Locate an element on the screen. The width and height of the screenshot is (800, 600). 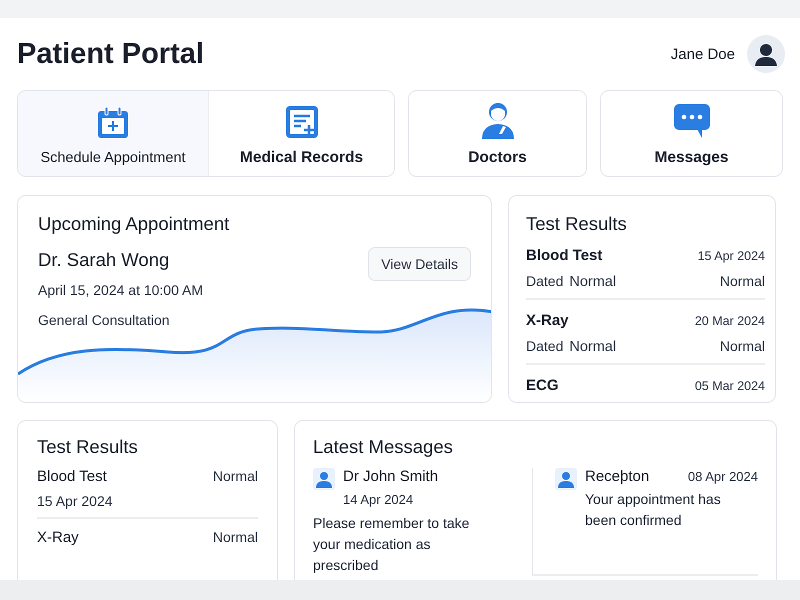
test-date: 05 Mar 2024 is located at coordinates (729, 386).